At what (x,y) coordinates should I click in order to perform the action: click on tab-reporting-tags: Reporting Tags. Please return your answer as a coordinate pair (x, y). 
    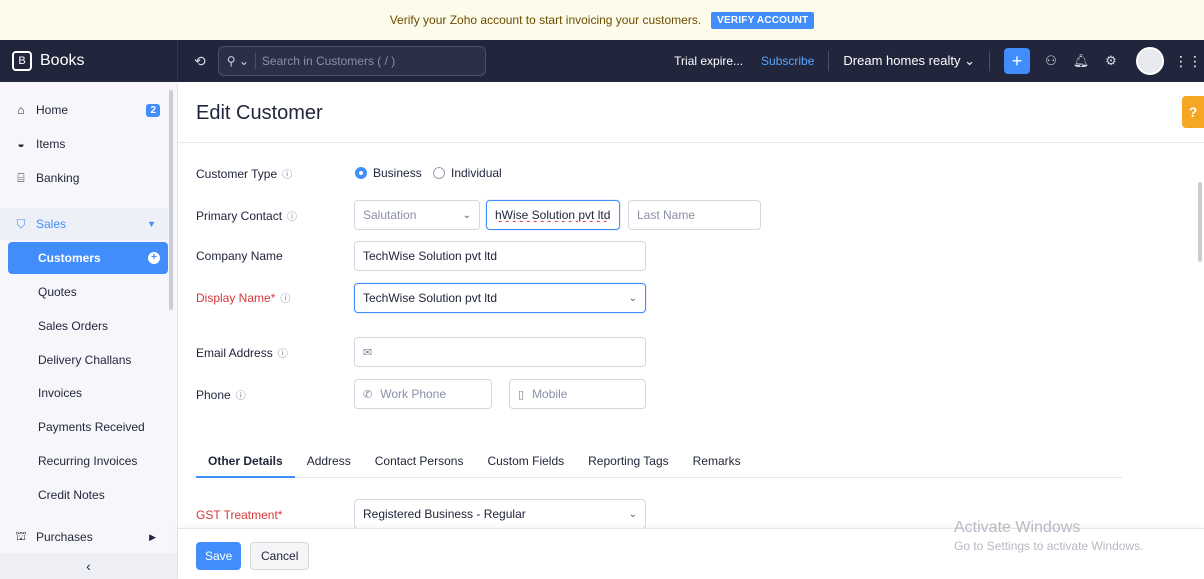
    Looking at the image, I should click on (628, 464).